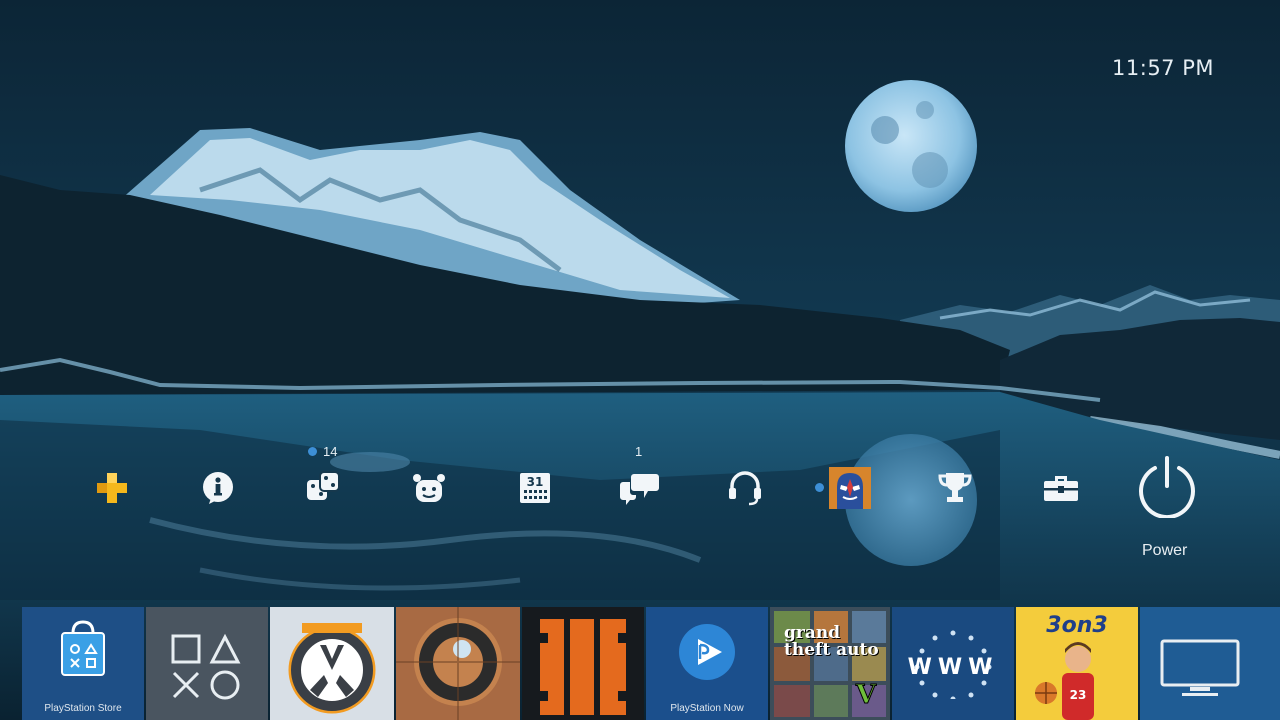 This screenshot has height=720, width=1280. Describe the element at coordinates (1078, 695) in the screenshot. I see `svg-text: 23` at that location.